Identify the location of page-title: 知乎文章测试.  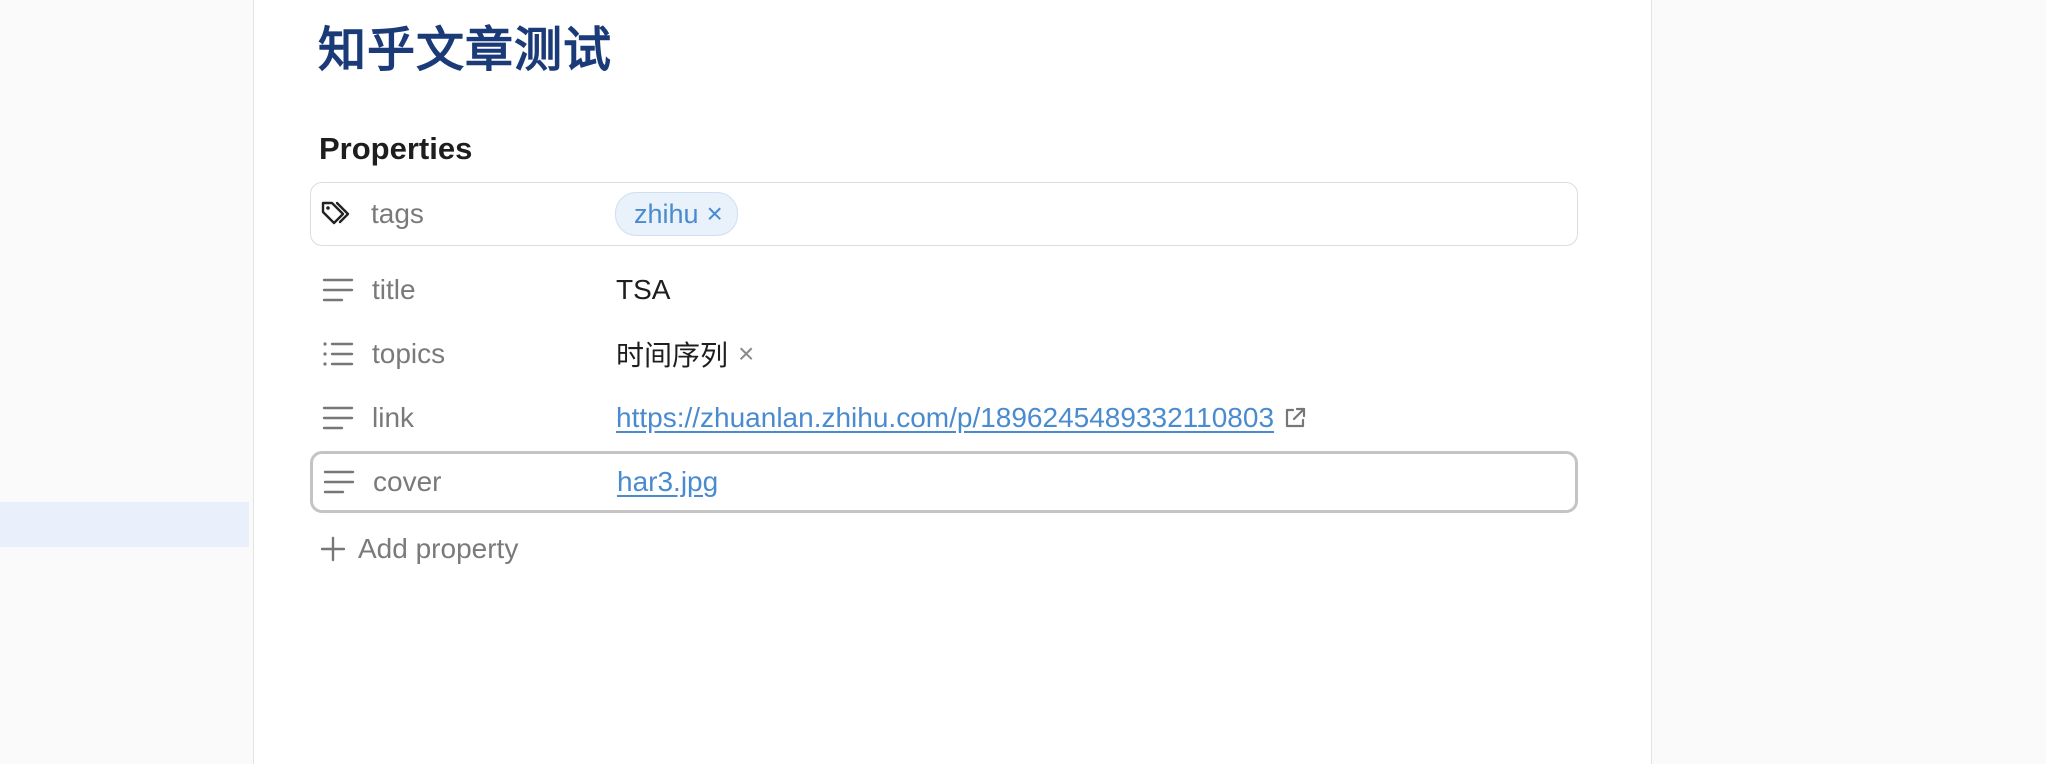
(465, 50).